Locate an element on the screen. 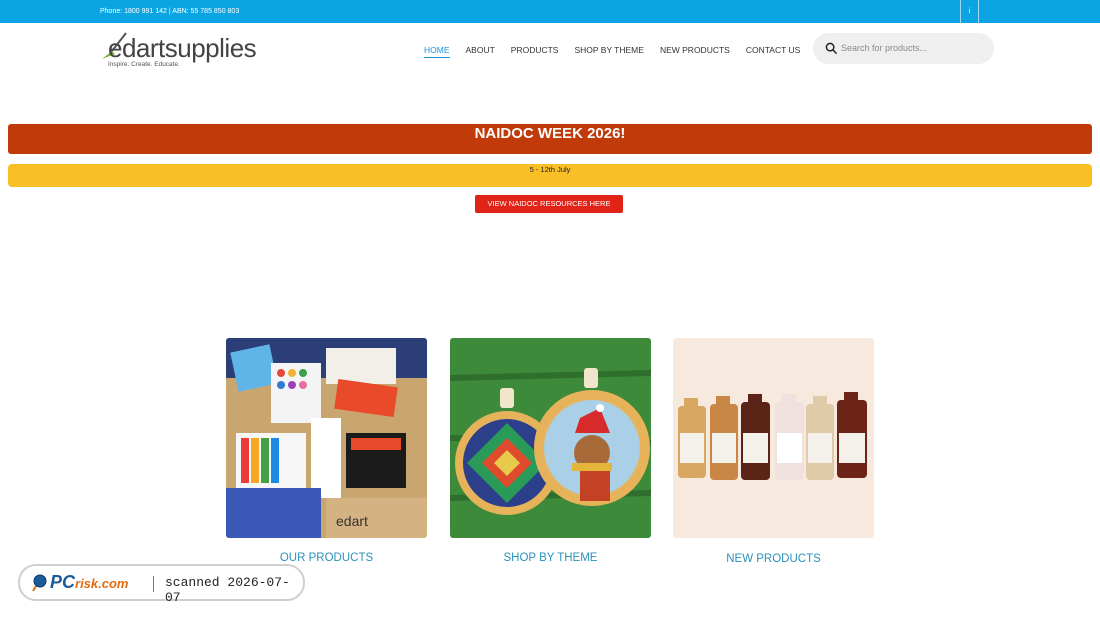  nav-shop-by-theme: SHOP BY THEME is located at coordinates (608, 51).